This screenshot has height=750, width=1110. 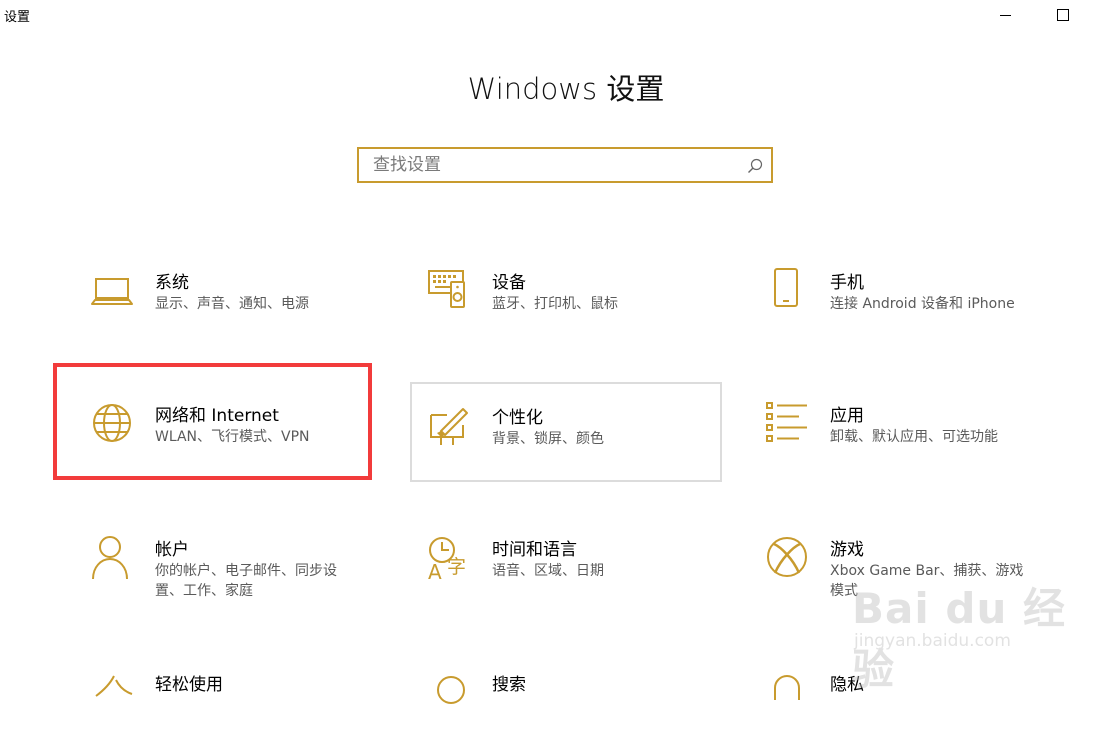 I want to click on tile-title: 时间和语言, so click(x=534, y=550).